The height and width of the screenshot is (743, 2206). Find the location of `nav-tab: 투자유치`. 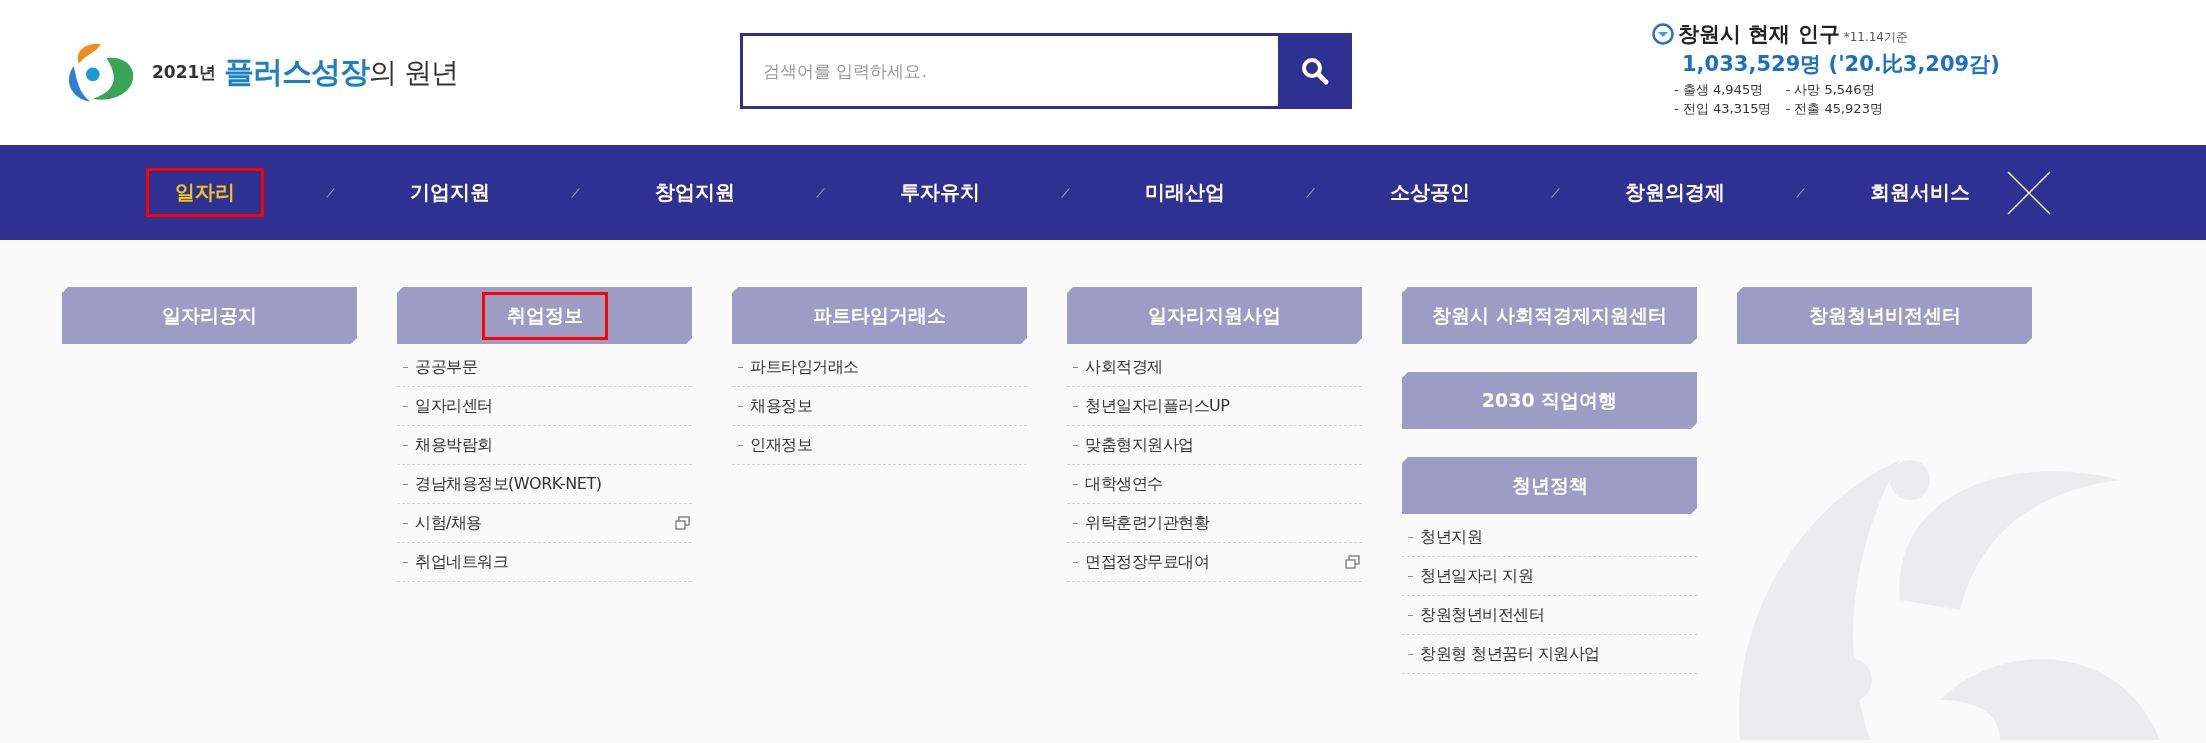

nav-tab: 투자유치 is located at coordinates (939, 192).